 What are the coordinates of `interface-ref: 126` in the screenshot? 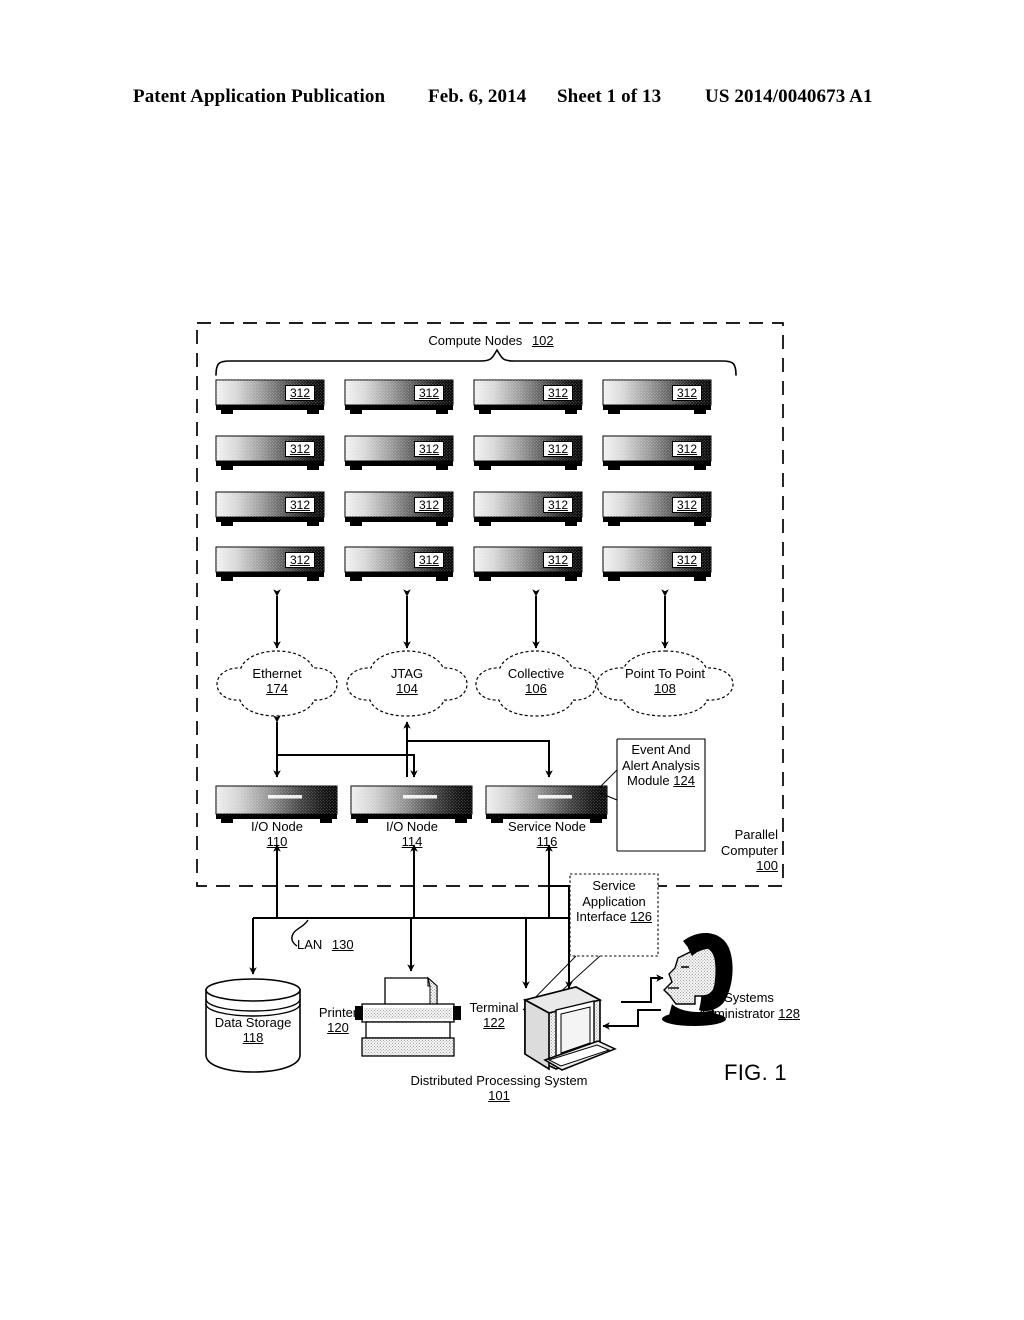 It's located at (641, 916).